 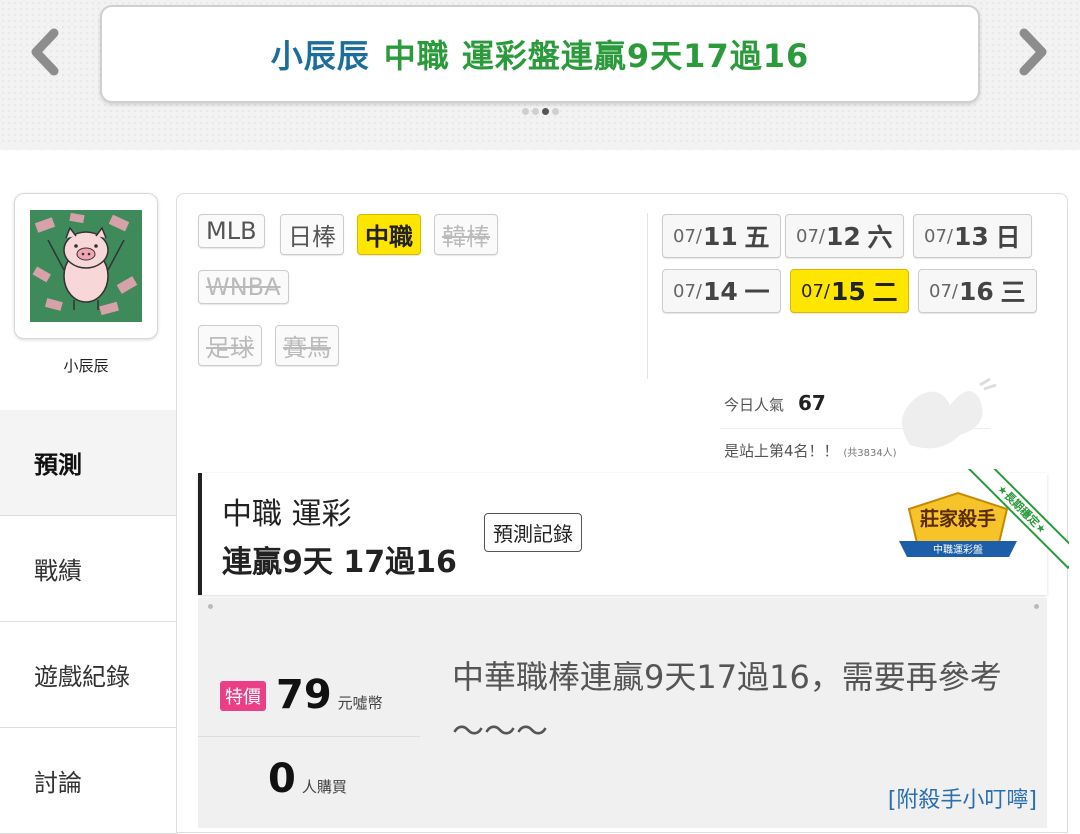 What do you see at coordinates (545, 111) in the screenshot?
I see `slide-dot-active` at bounding box center [545, 111].